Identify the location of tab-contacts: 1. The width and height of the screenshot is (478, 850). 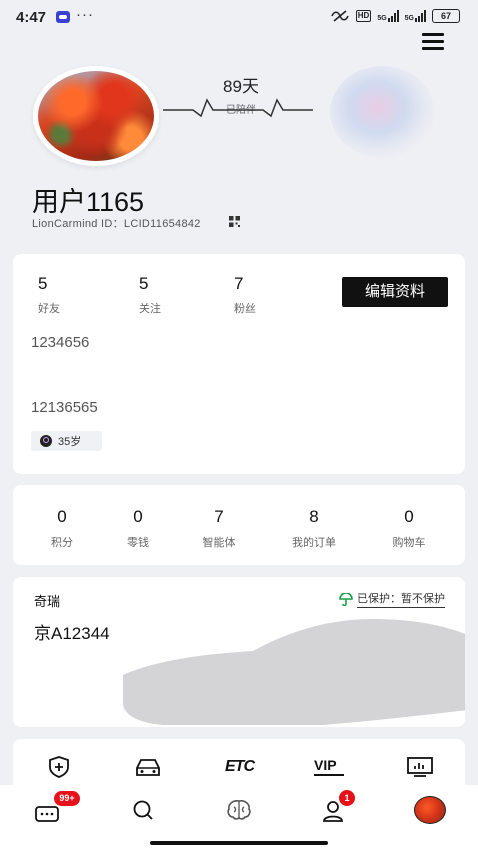
(334, 807).